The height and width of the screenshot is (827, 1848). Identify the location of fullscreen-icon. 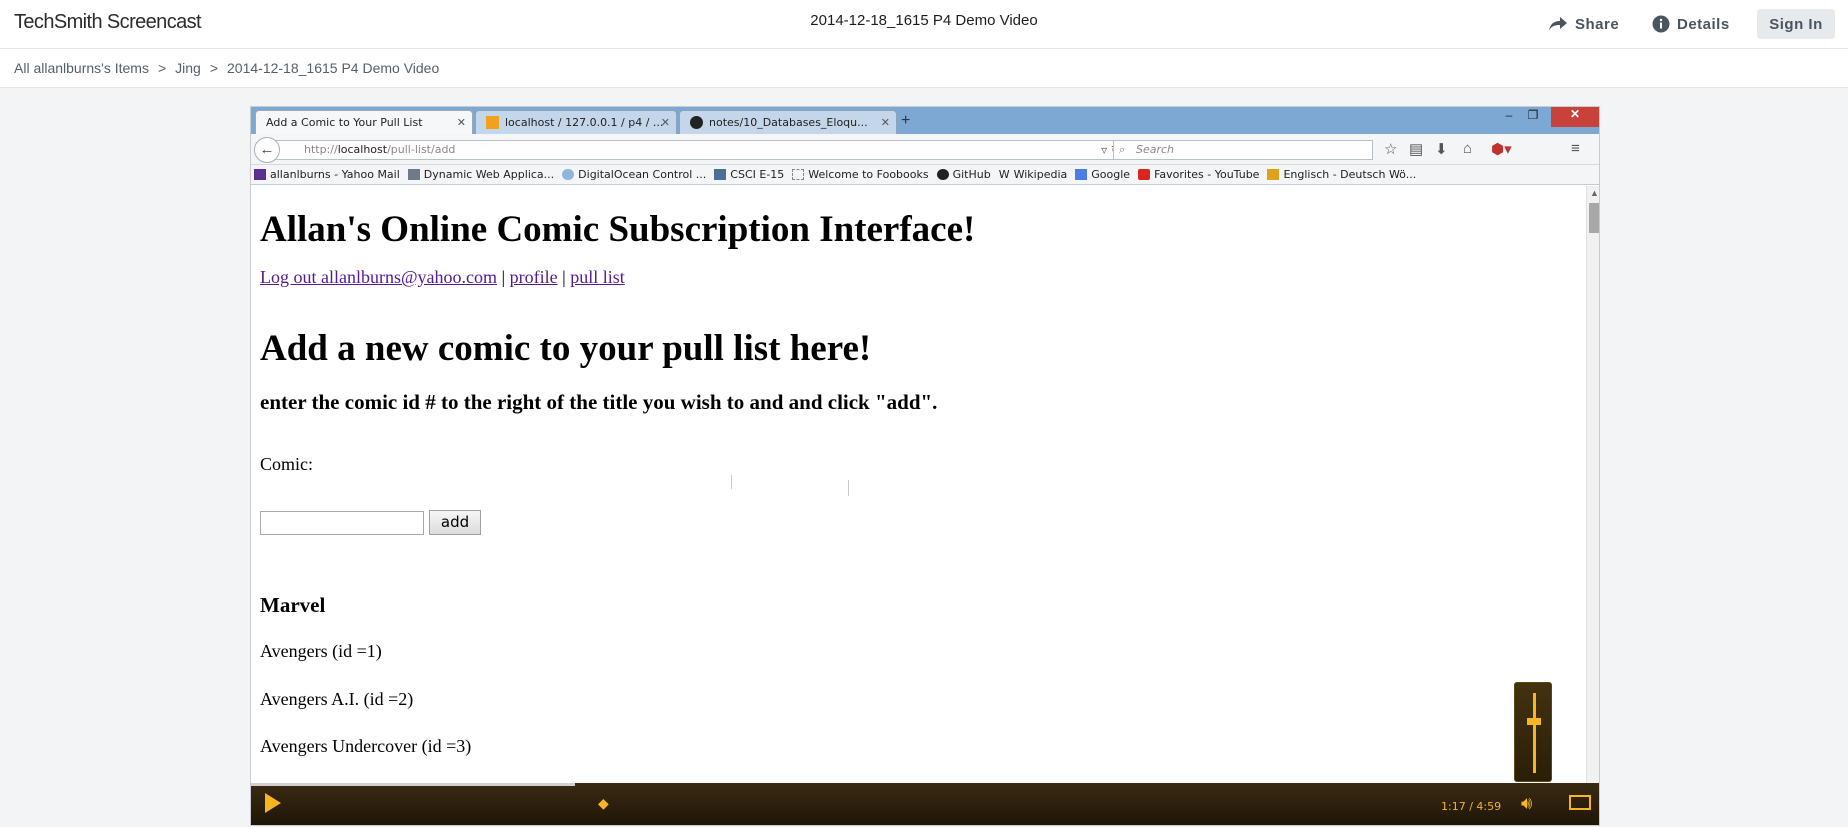
(1580, 802).